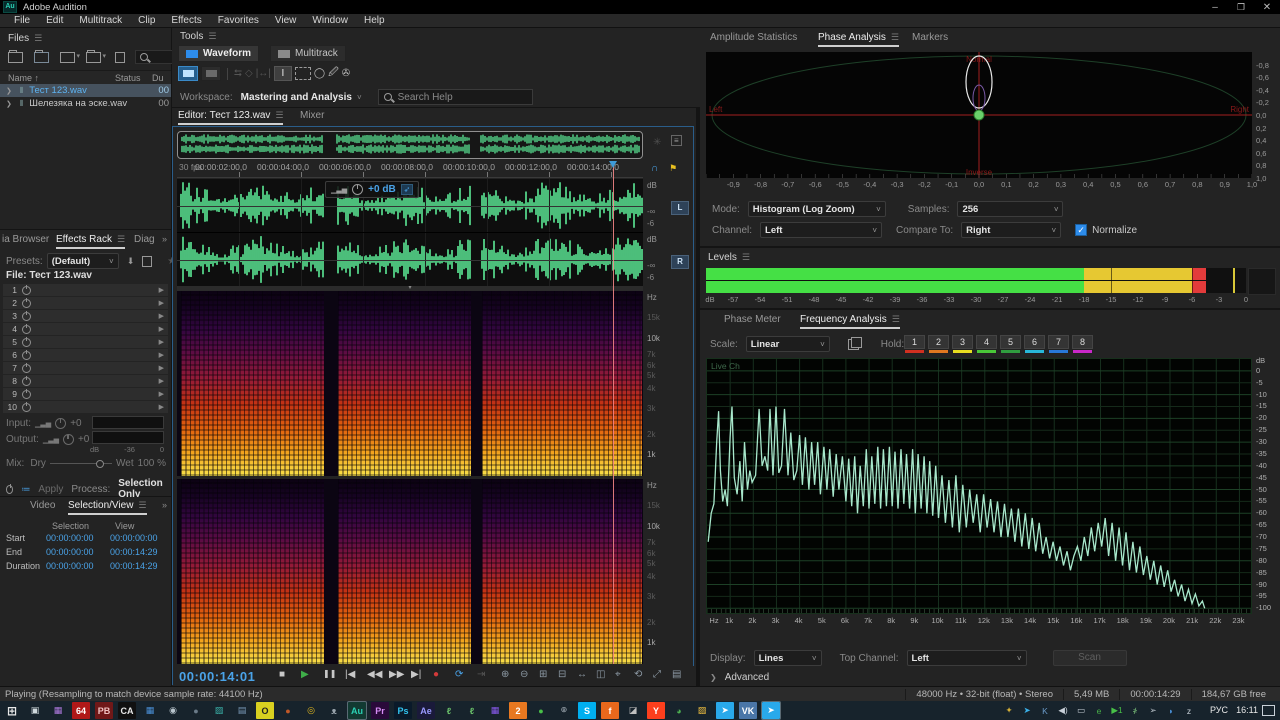 This screenshot has height=720, width=1280. I want to click on menu-multitrack: Multitrack, so click(100, 20).